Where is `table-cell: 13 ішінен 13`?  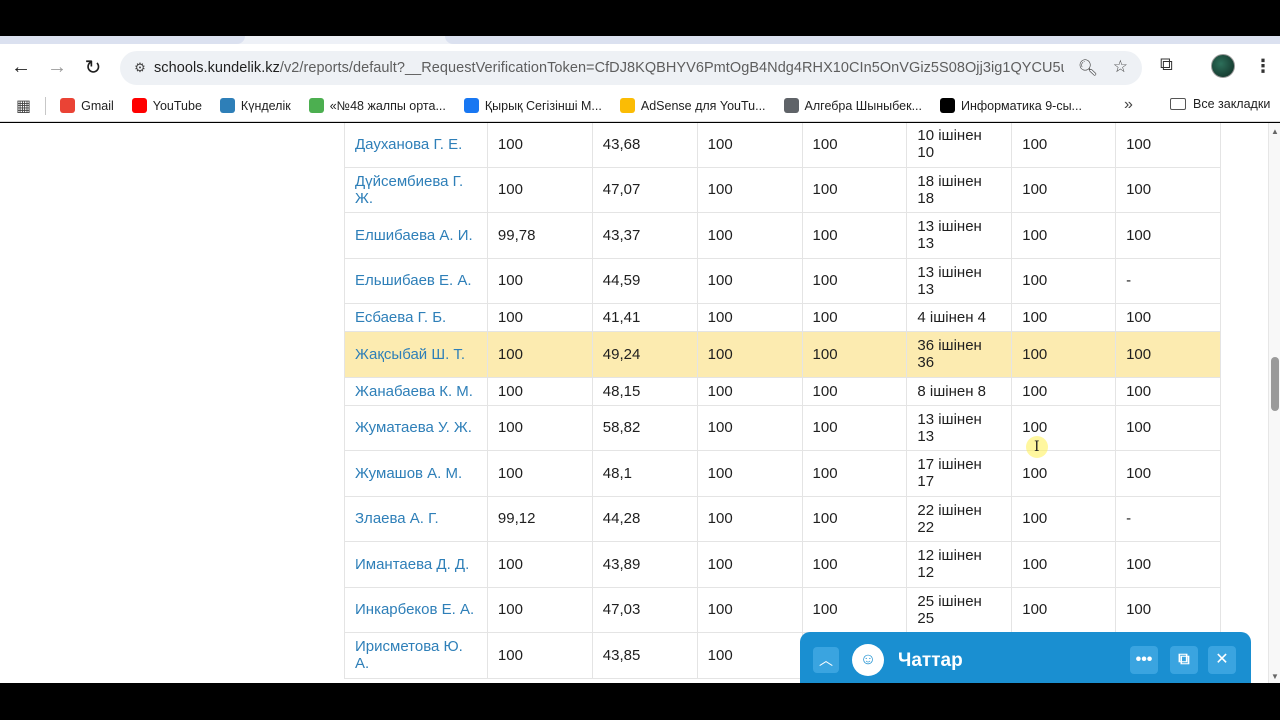
table-cell: 13 ішінен 13 is located at coordinates (959, 235).